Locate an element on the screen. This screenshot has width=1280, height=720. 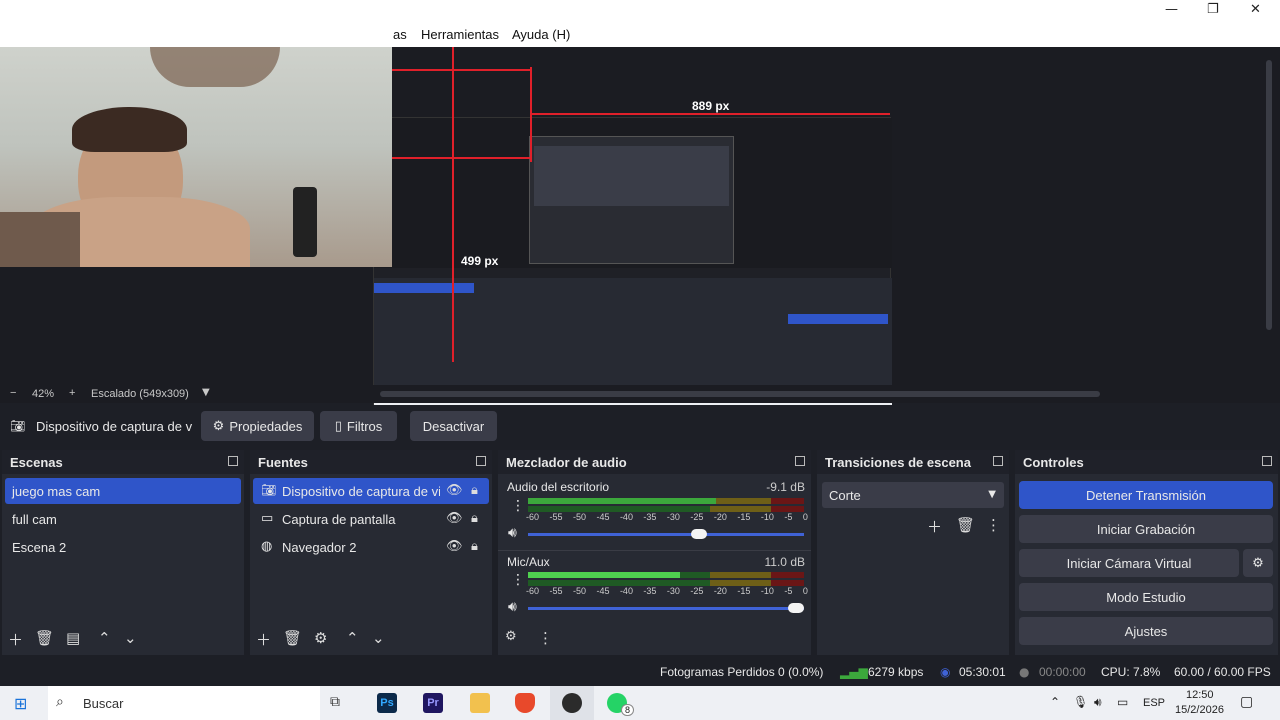
measure-label-vertical: 499 px is located at coordinates (480, 261).